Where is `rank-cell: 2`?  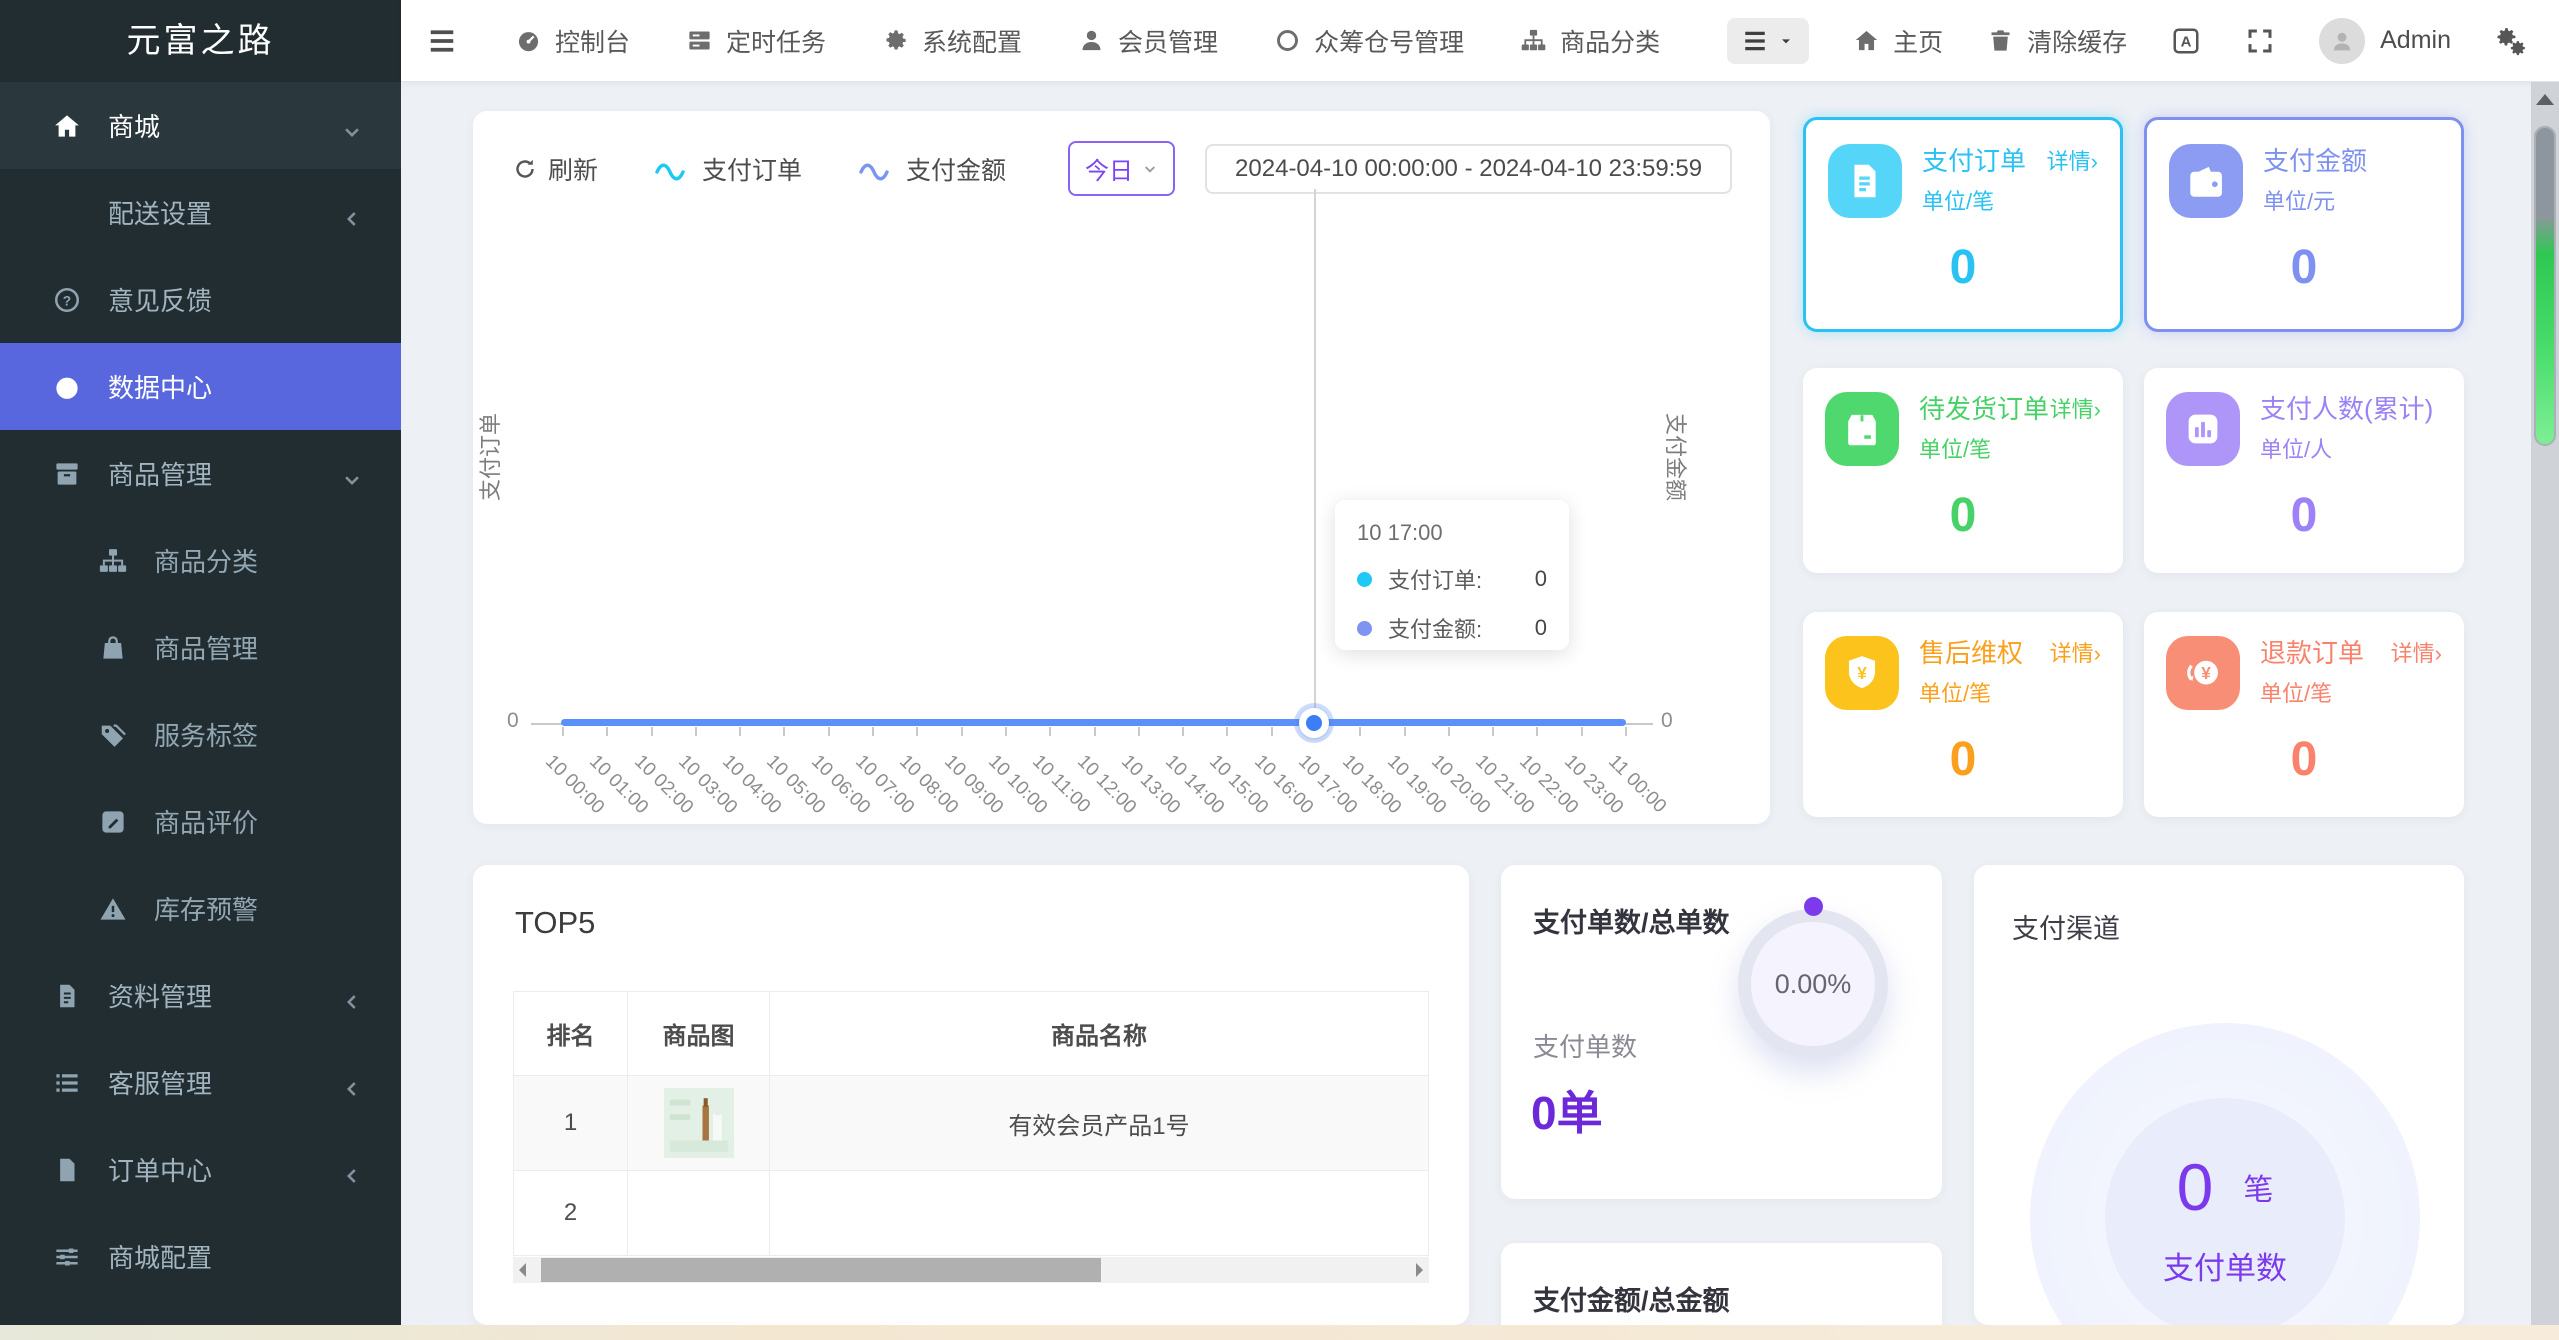 rank-cell: 2 is located at coordinates (570, 1213).